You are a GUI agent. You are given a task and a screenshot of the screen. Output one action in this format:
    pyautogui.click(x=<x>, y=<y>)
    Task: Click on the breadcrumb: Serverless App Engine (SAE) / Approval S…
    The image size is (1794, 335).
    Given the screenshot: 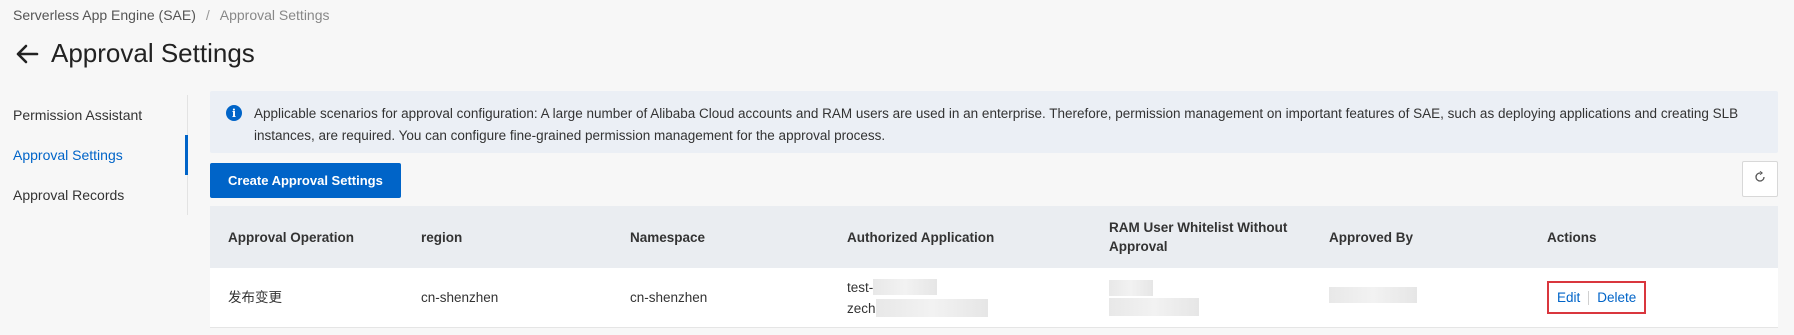 What is the action you would take?
    pyautogui.click(x=171, y=15)
    